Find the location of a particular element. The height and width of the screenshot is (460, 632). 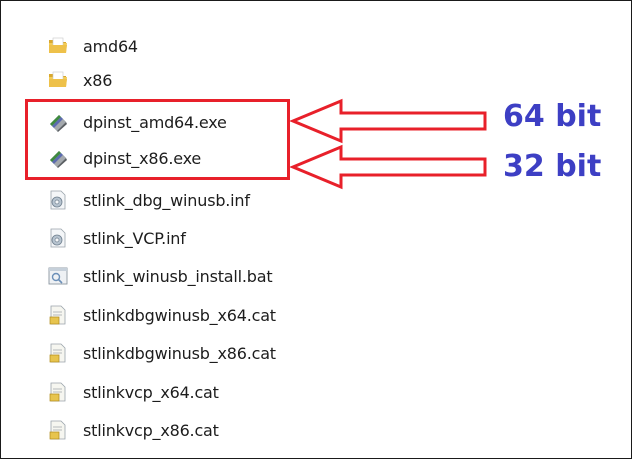

list-item-x86: x86 is located at coordinates (79, 80).